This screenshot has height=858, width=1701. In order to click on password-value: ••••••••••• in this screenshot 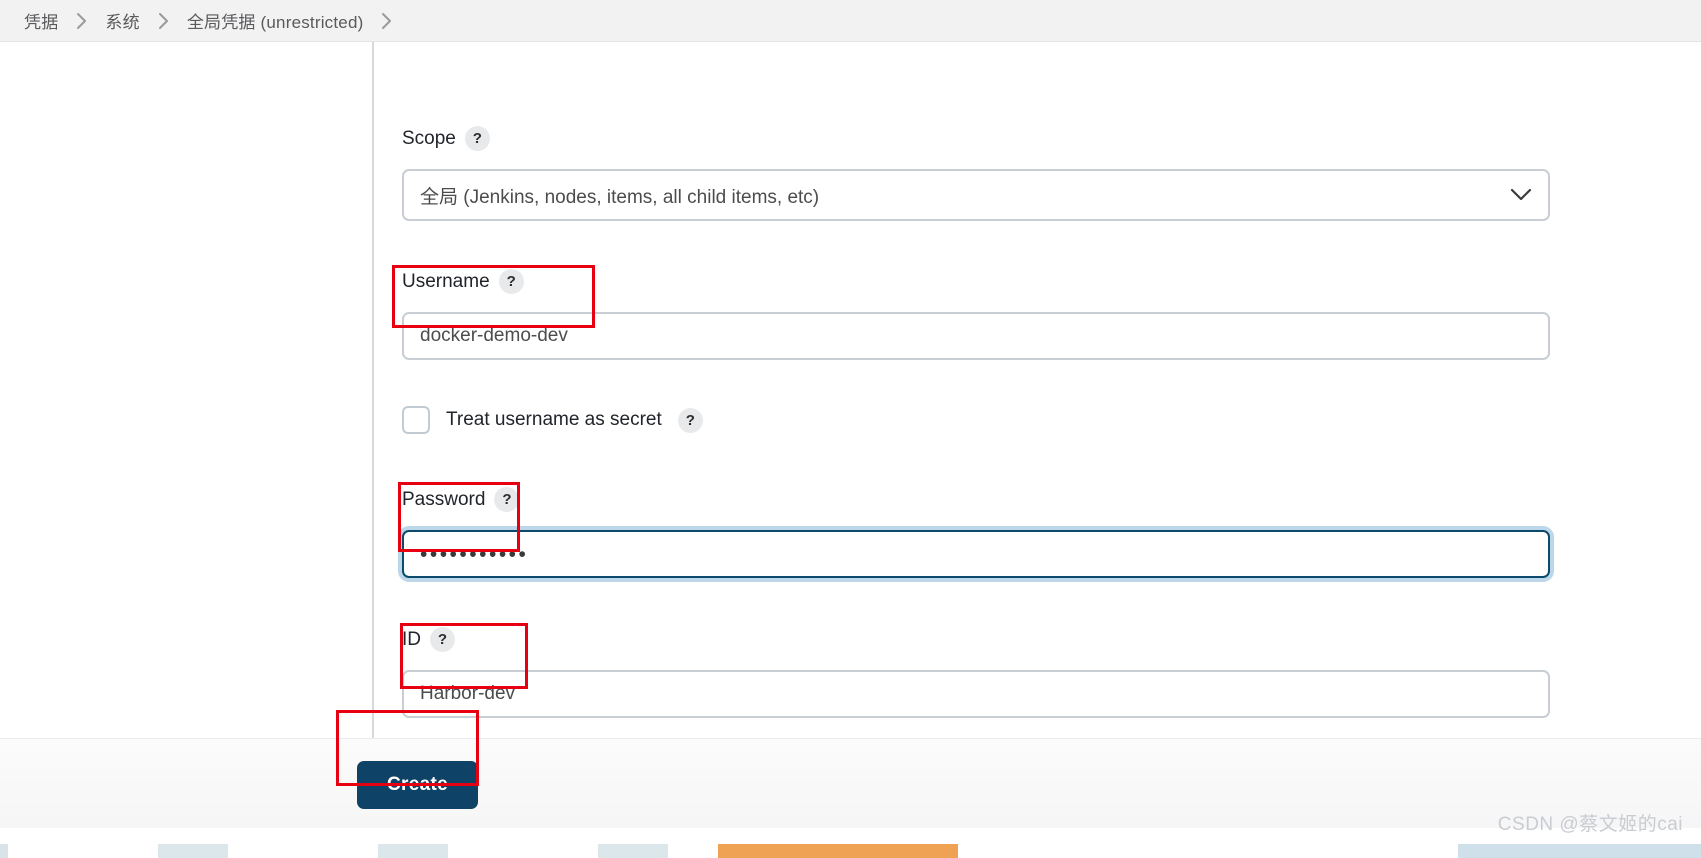, I will do `click(474, 554)`.